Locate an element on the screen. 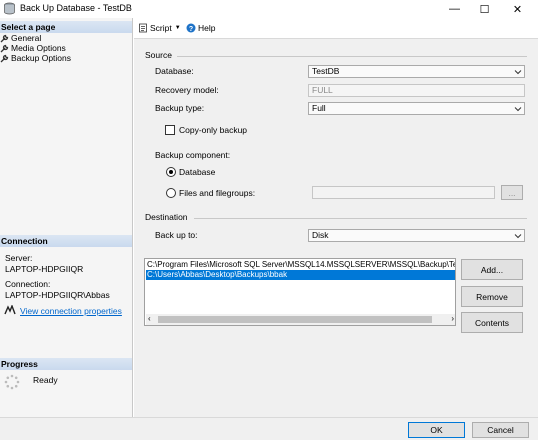 The width and height of the screenshot is (538, 440). minimize-icon: — is located at coordinates (454, 9).